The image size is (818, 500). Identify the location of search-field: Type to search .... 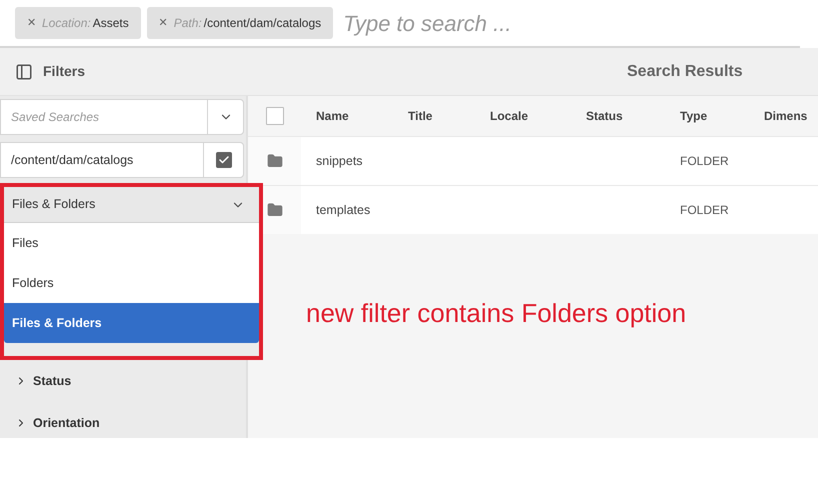
(571, 23).